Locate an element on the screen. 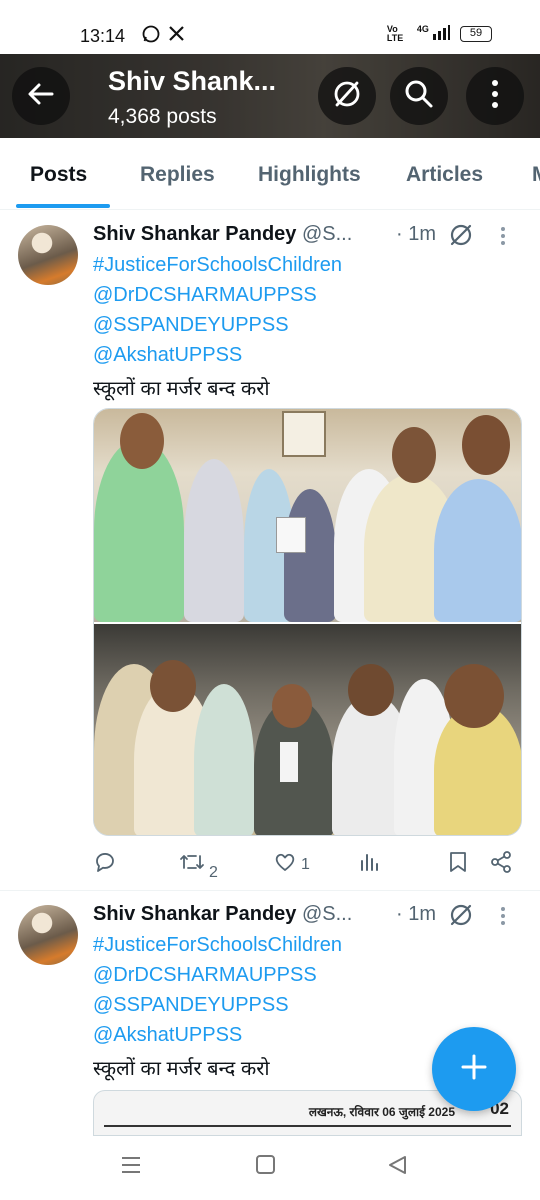 The image size is (540, 1200). views-button is located at coordinates (369, 864).